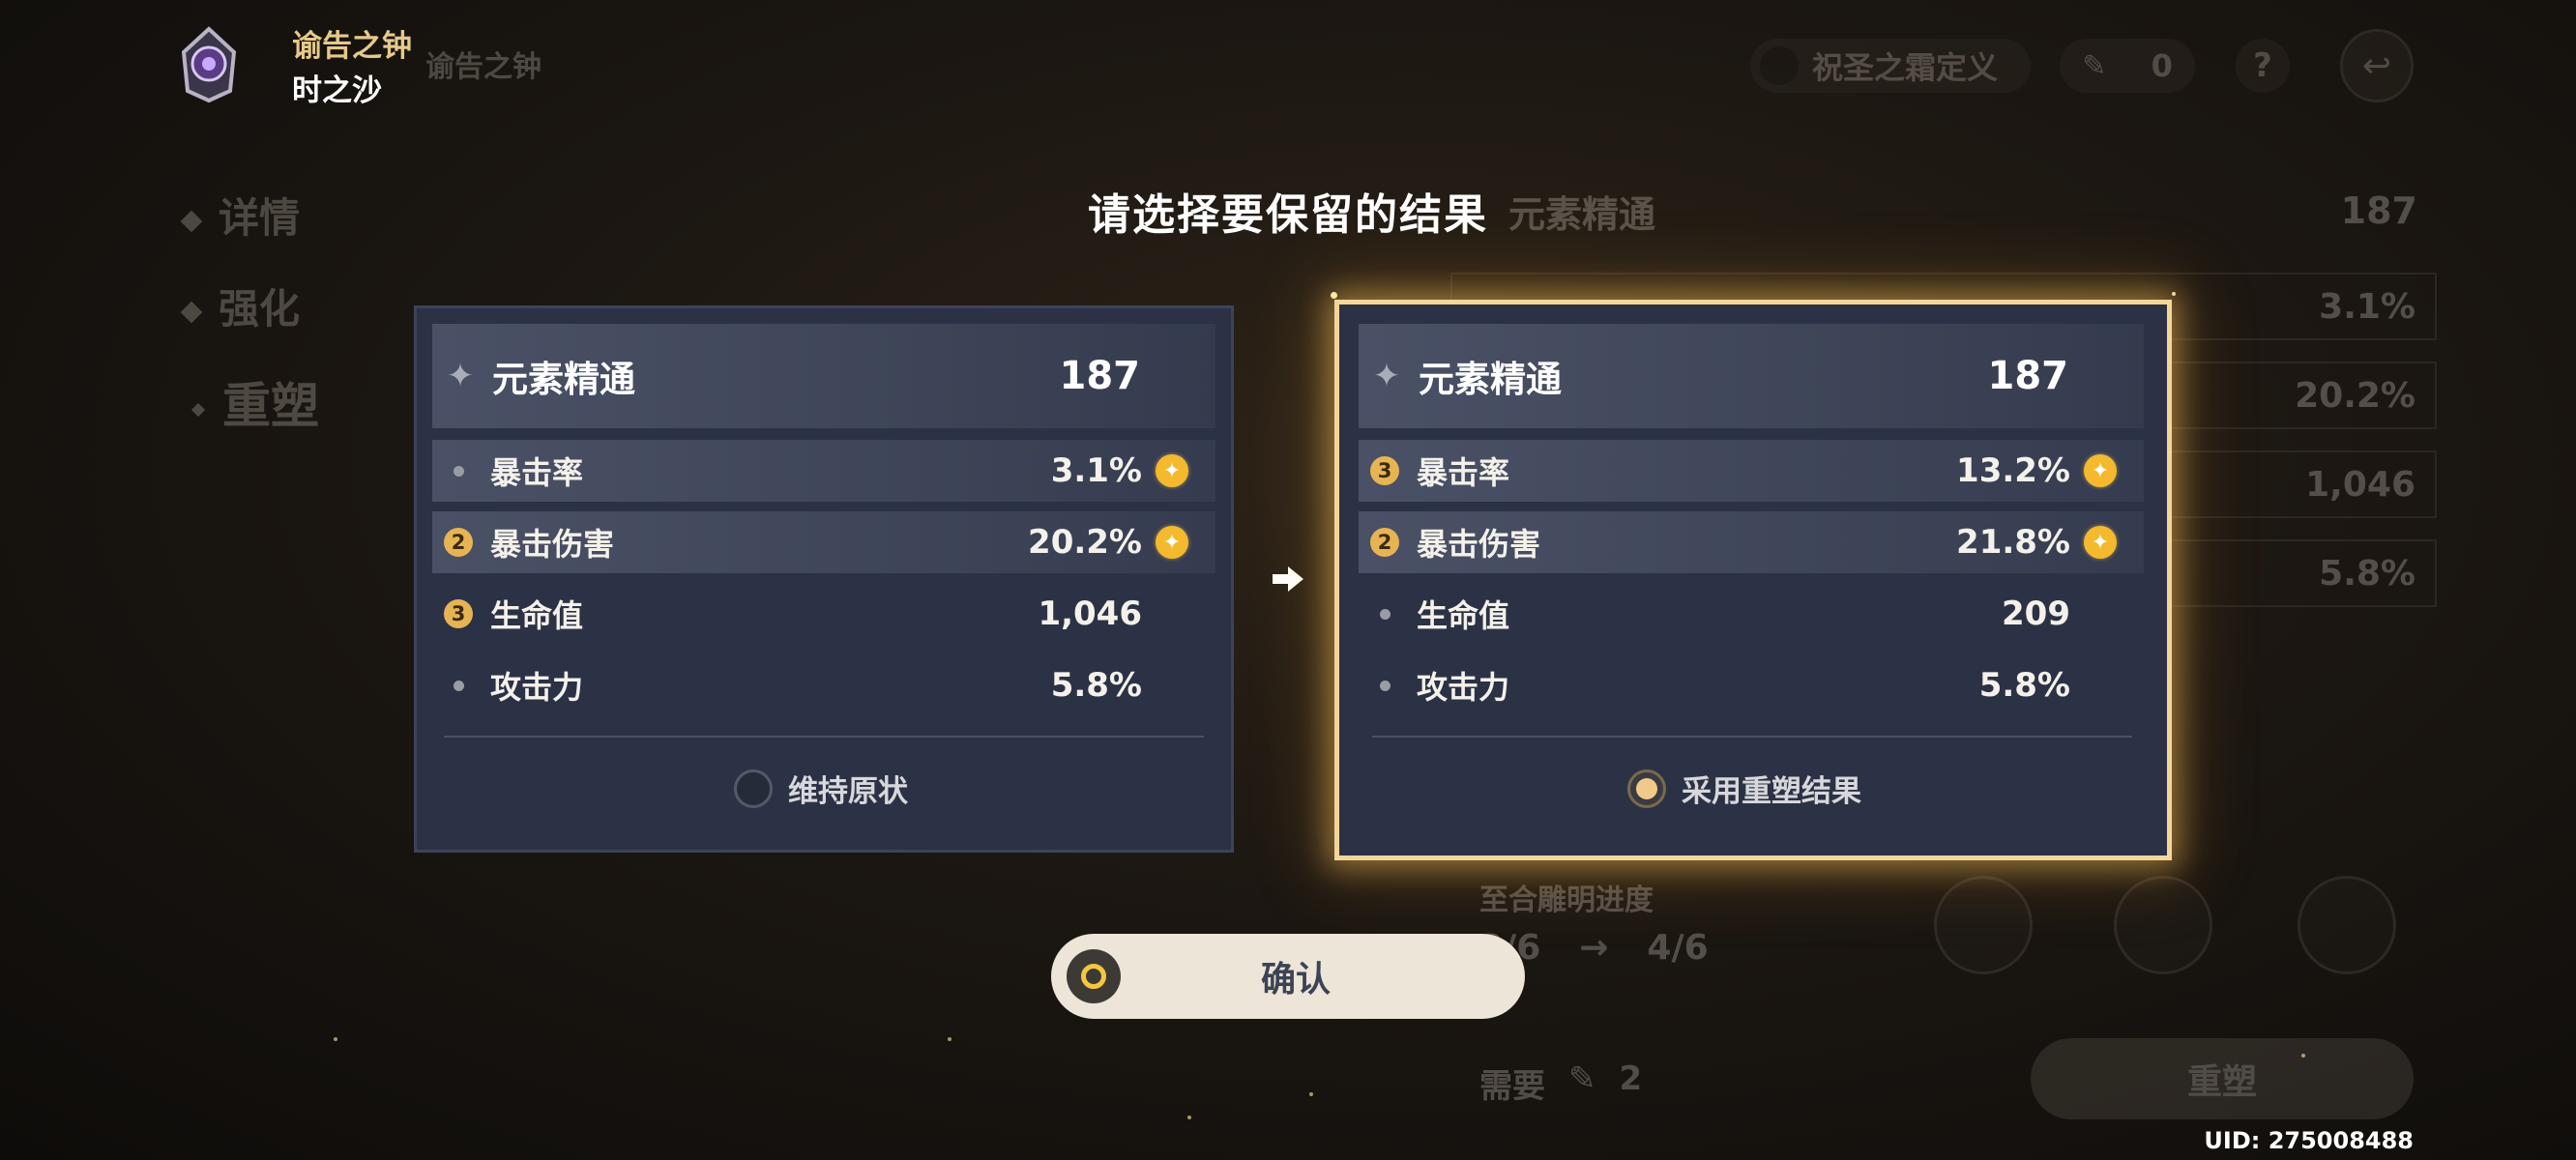 The width and height of the screenshot is (2576, 1160). I want to click on adopt-reshape-label: 采用重塑结果, so click(1771, 792).